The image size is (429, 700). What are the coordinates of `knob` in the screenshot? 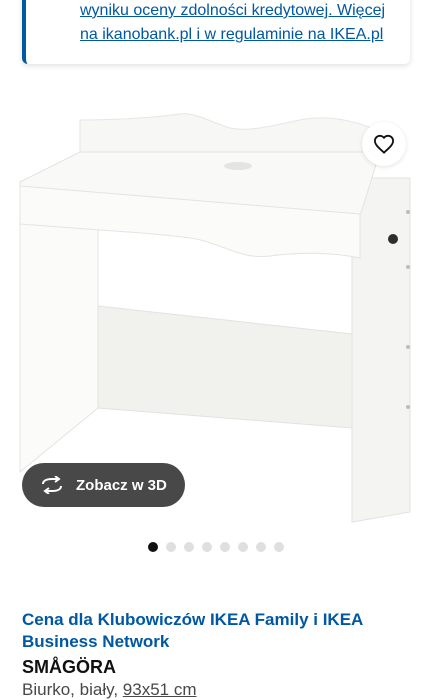 It's located at (393, 239).